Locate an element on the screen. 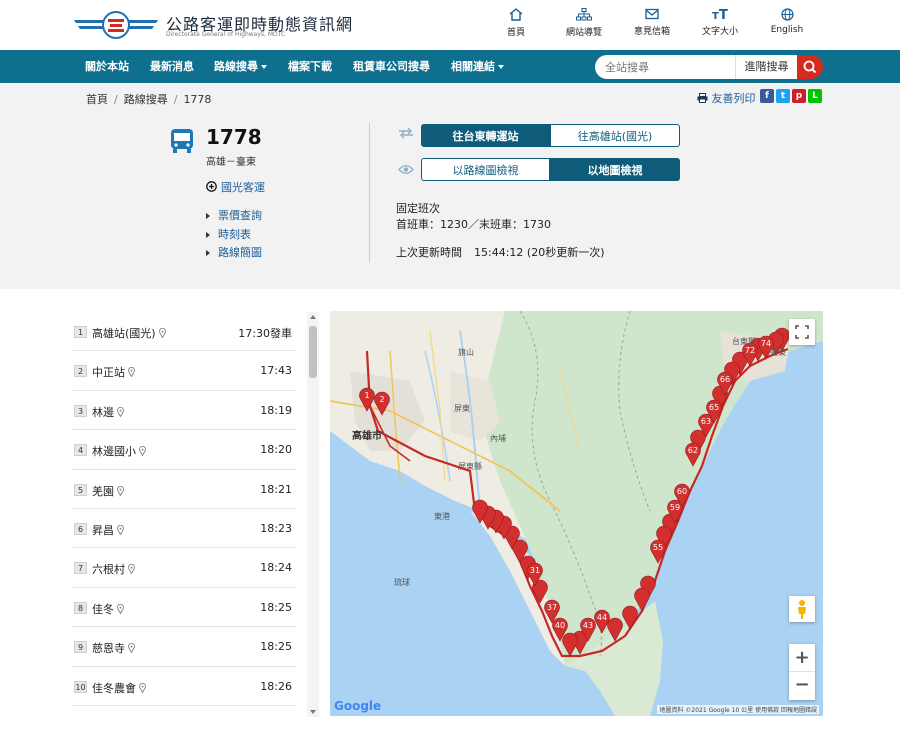  breadcrumb-home: 首頁 is located at coordinates (97, 99).